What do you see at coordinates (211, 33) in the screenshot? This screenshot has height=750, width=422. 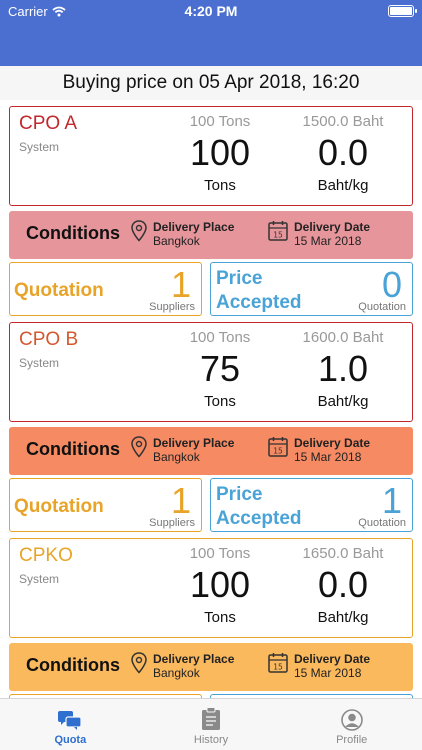 I see `app-header: Carrier 4:20 PM` at bounding box center [211, 33].